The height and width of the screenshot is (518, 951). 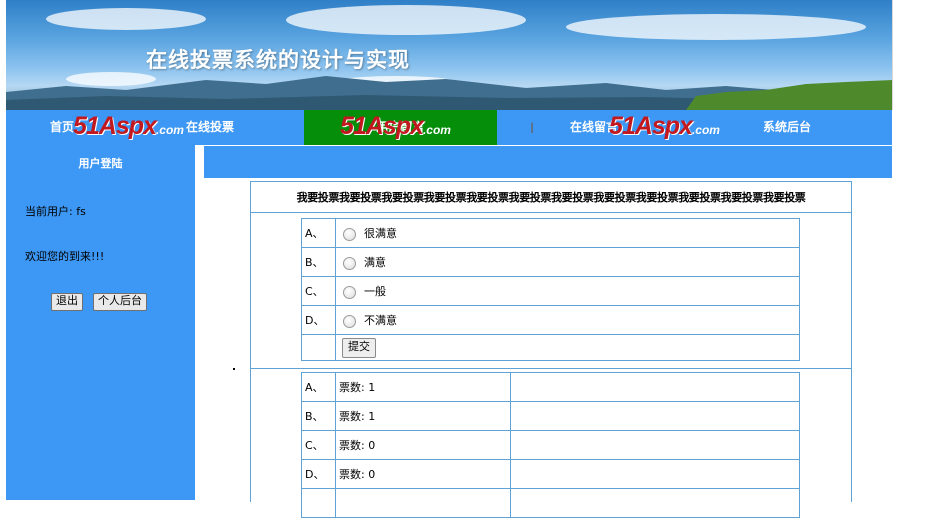 I want to click on option-row: A、 很满意, so click(x=550, y=233).